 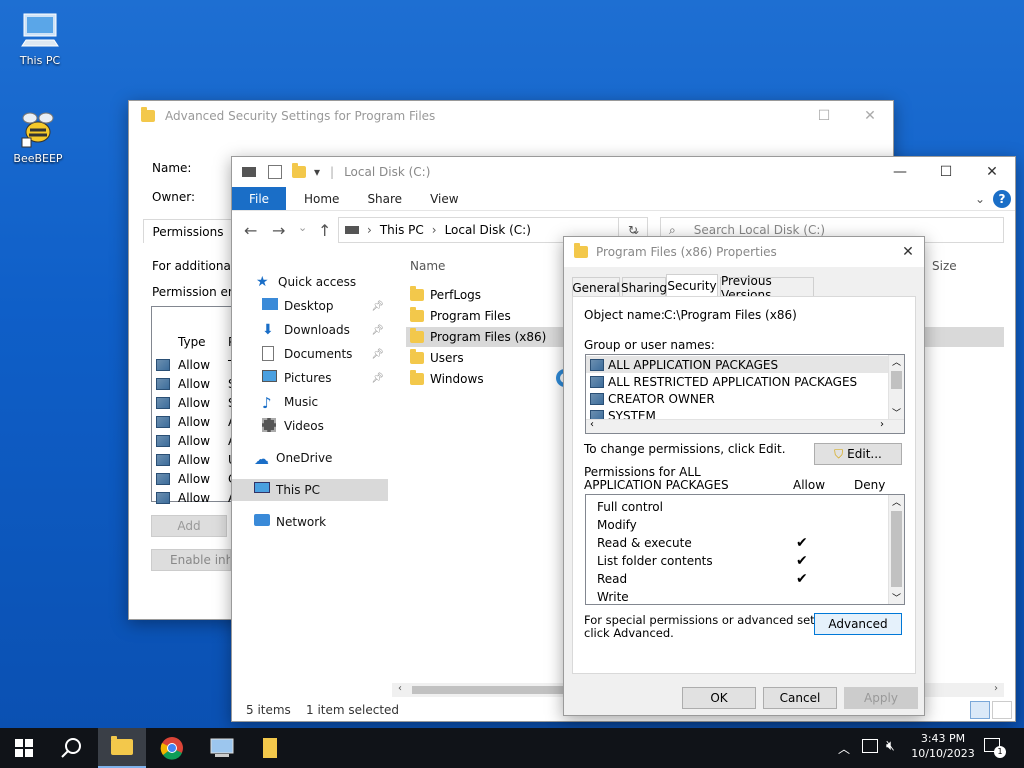 I want to click on ok-button: OK, so click(x=719, y=698).